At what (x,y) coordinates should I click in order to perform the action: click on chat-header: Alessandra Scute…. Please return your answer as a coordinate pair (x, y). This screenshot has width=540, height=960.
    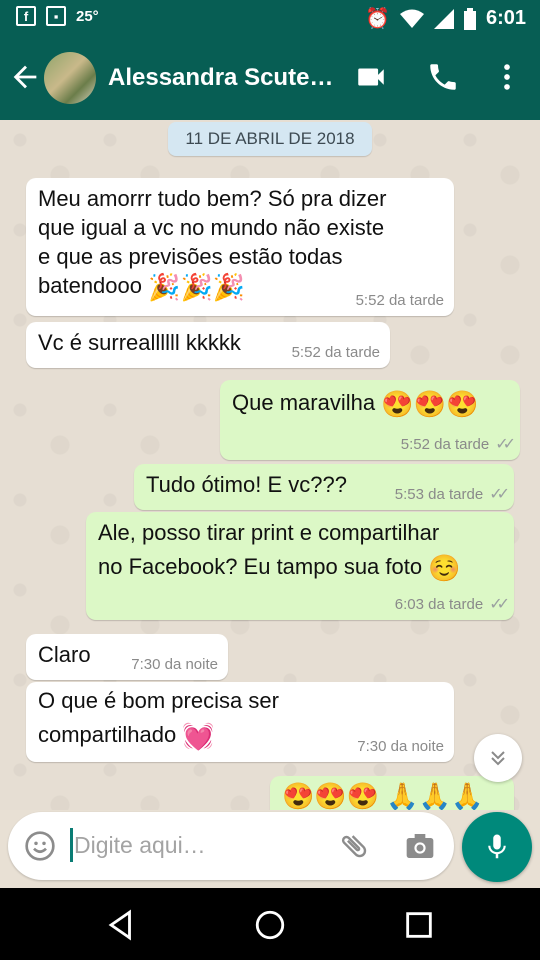
    Looking at the image, I should click on (270, 78).